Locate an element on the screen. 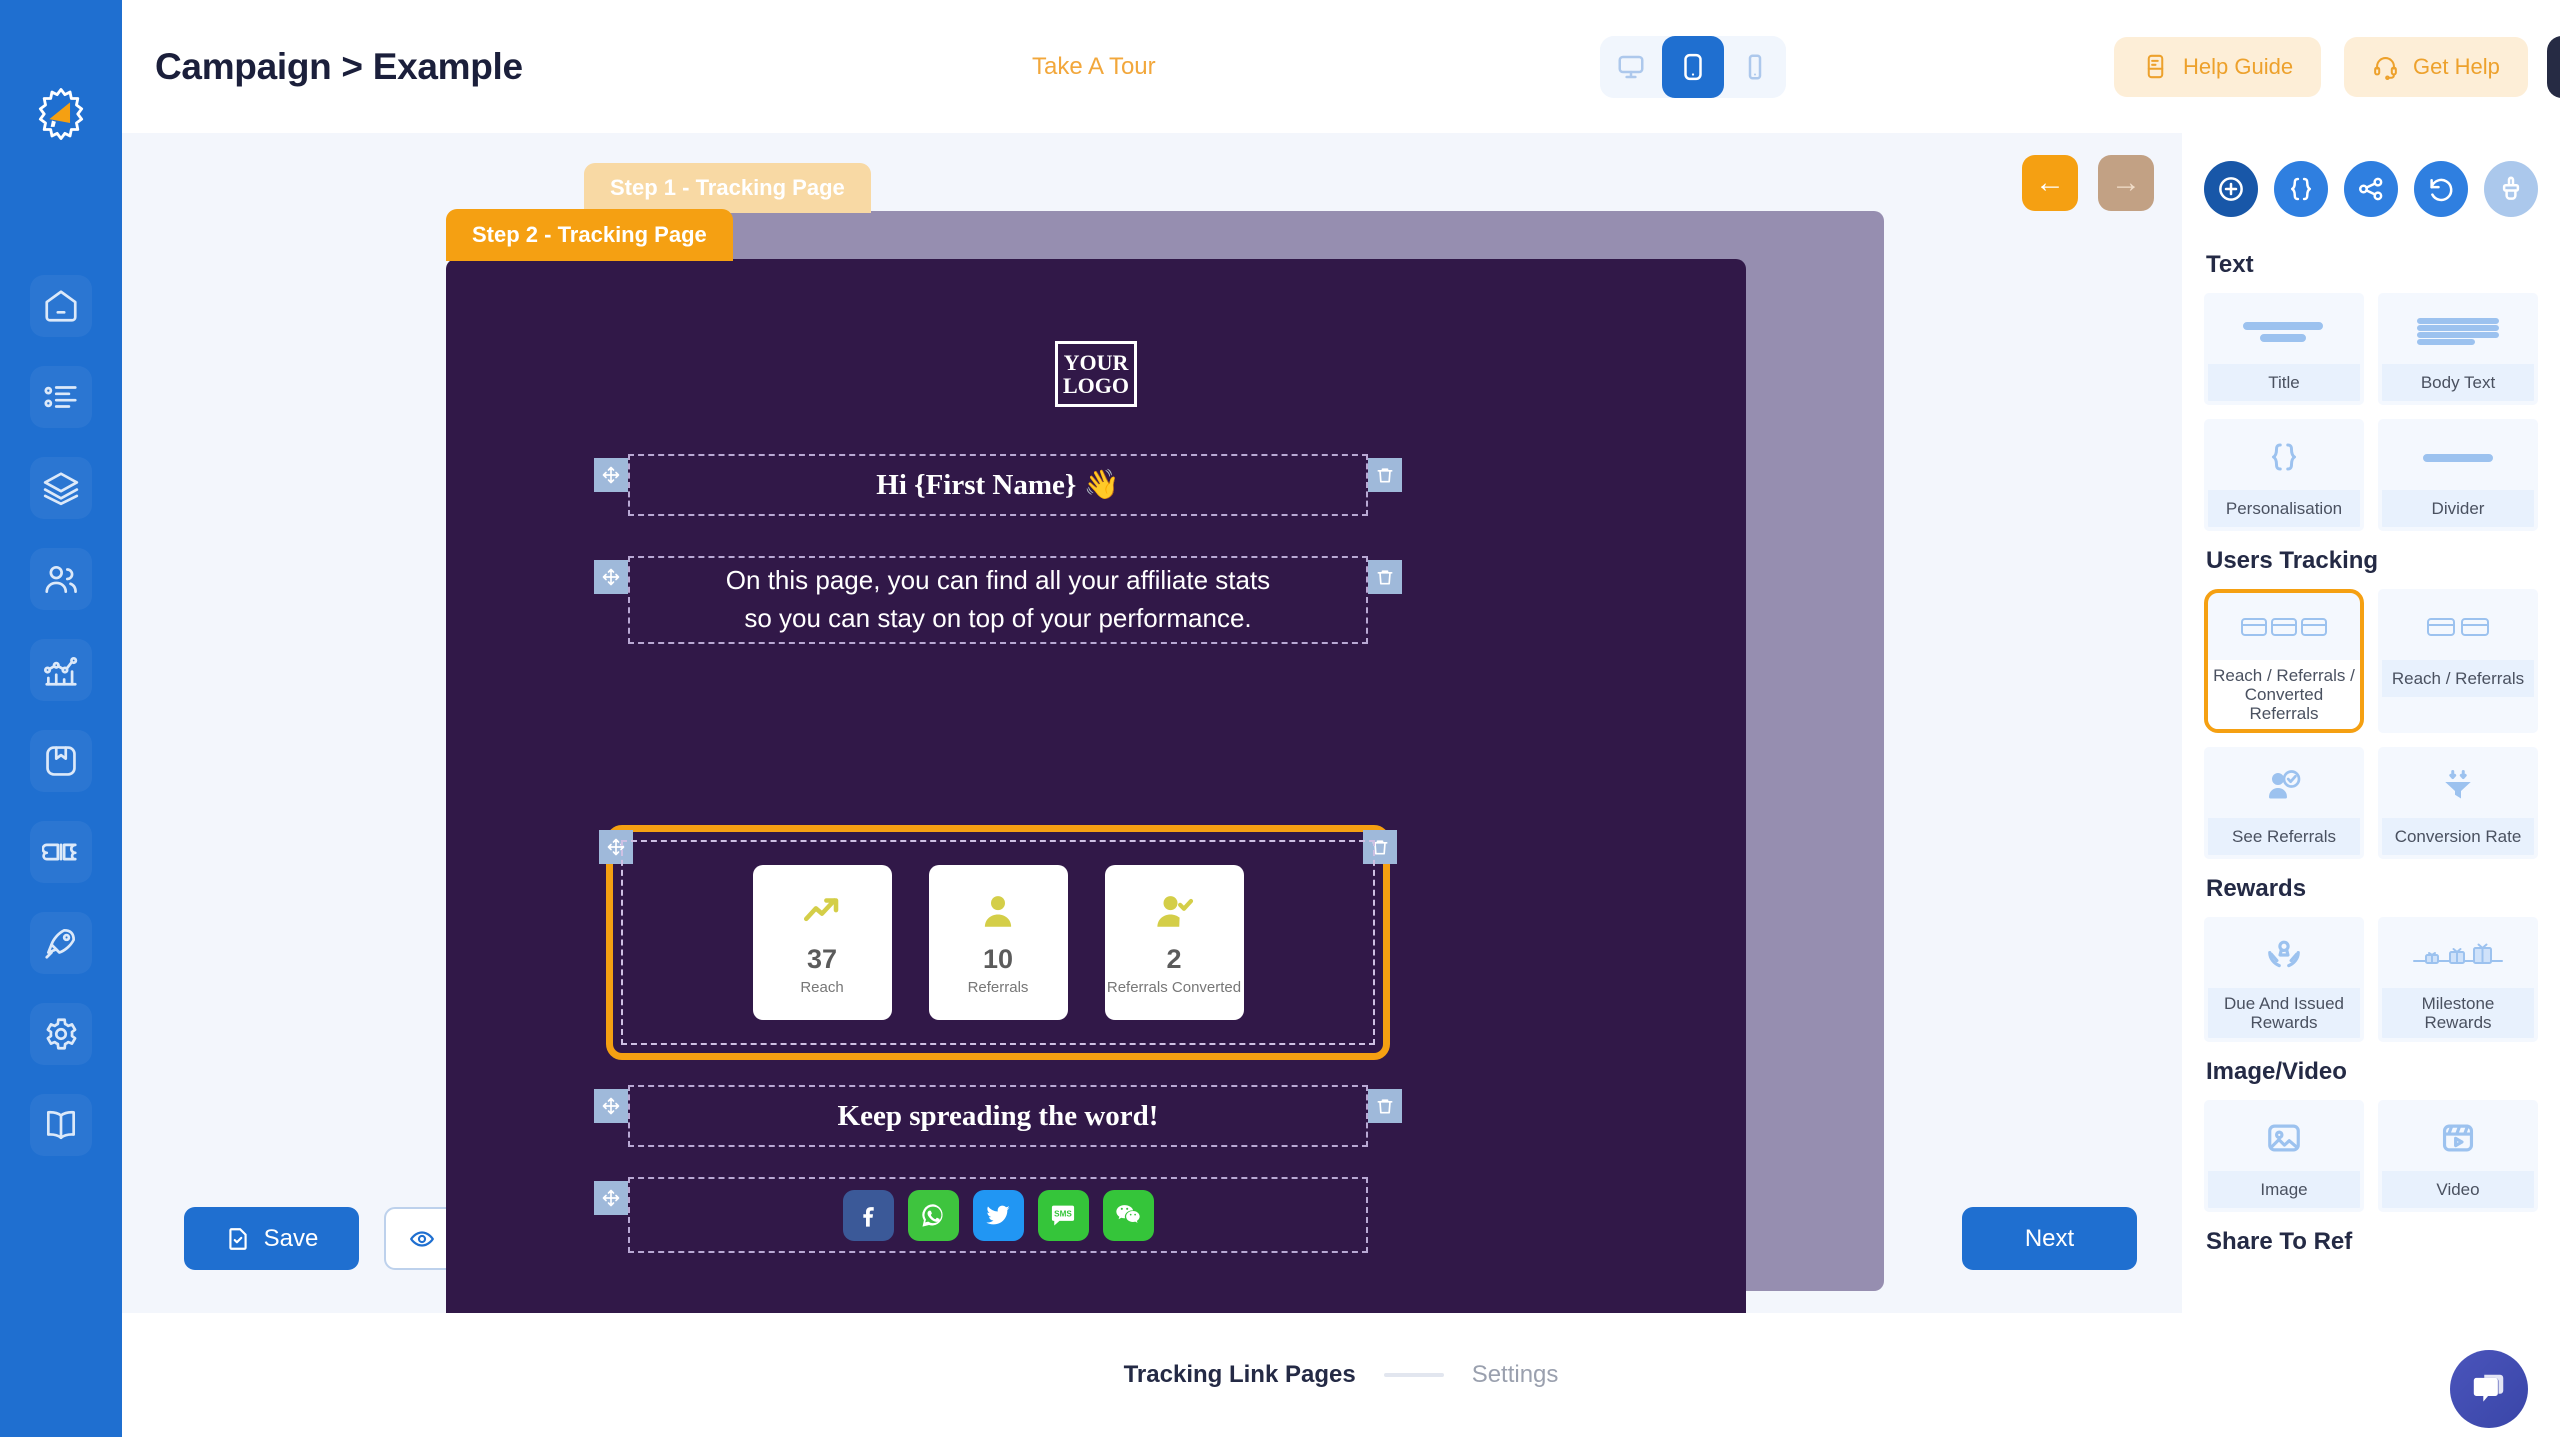  app-logo is located at coordinates (61, 114).